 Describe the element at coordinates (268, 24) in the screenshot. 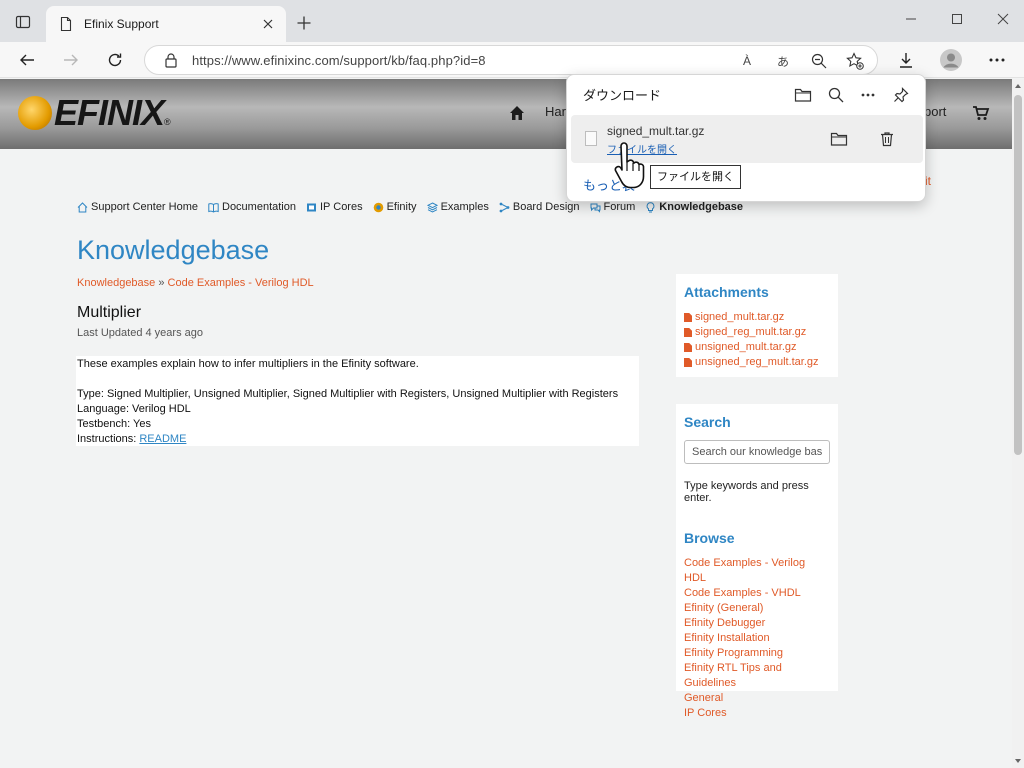

I see `close-icon` at that location.